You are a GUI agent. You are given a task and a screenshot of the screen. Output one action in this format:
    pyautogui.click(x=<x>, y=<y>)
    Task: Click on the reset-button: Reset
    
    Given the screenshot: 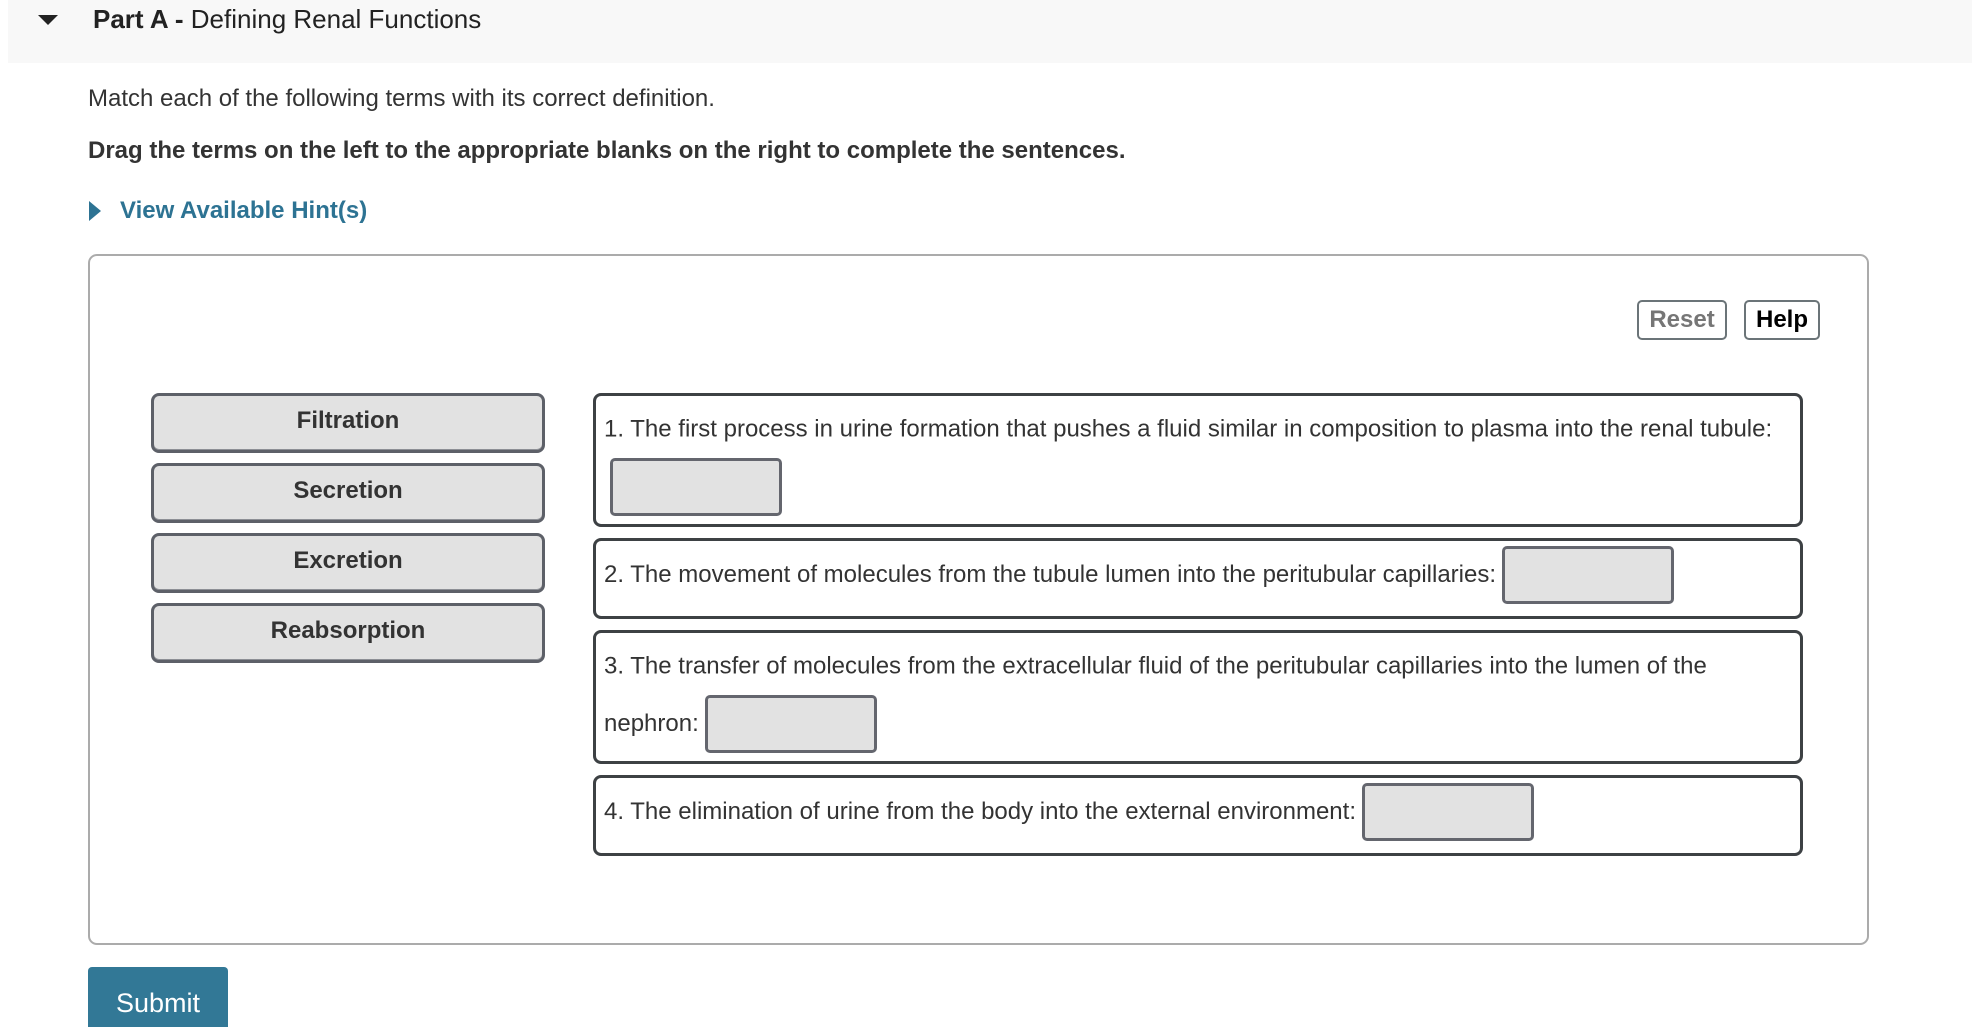 What is the action you would take?
    pyautogui.click(x=1682, y=320)
    